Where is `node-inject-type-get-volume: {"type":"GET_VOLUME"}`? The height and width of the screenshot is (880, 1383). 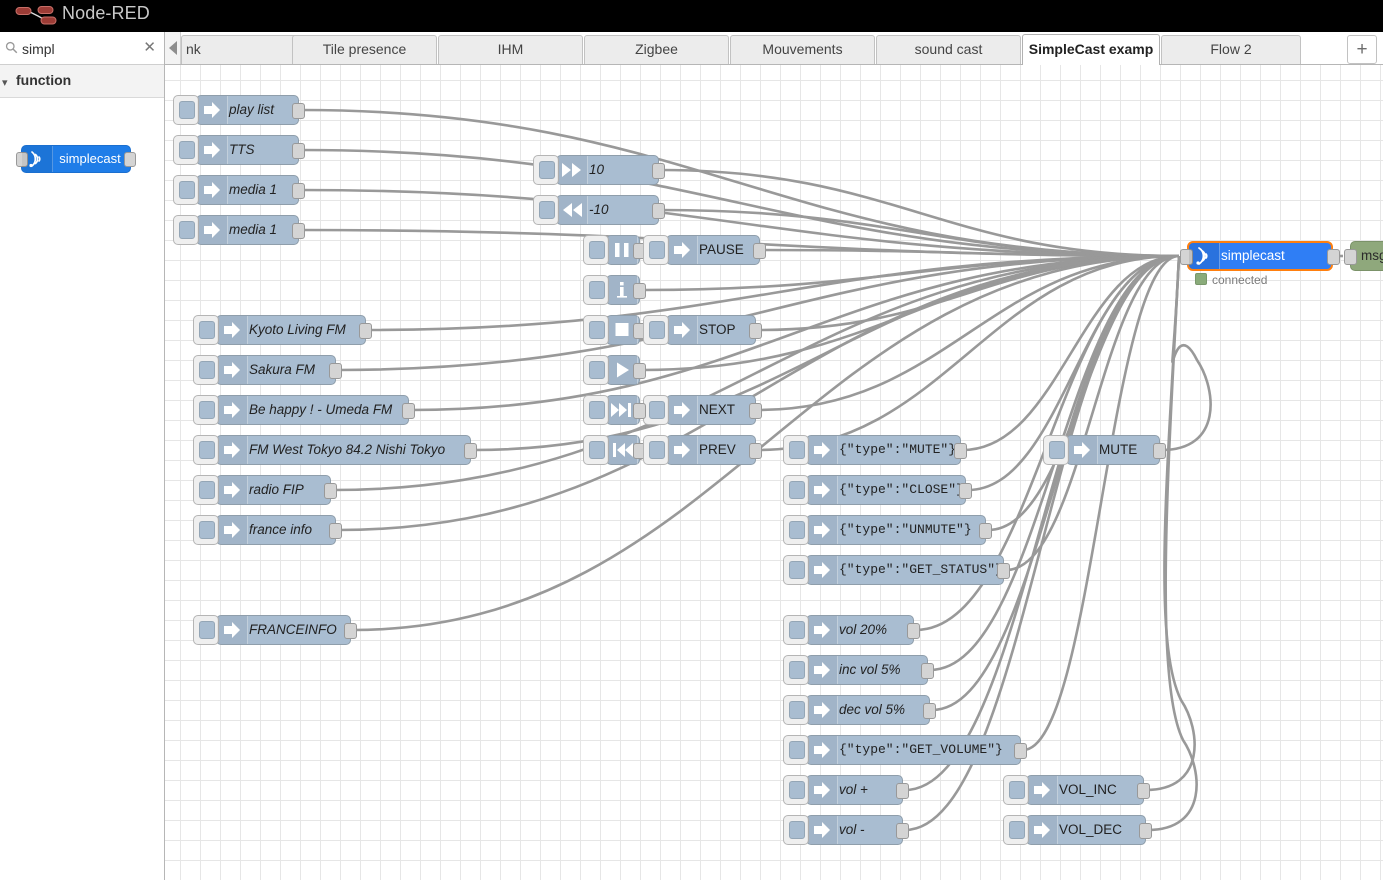
node-inject-type-get-volume: {"type":"GET_VOLUME"} is located at coordinates (905, 750).